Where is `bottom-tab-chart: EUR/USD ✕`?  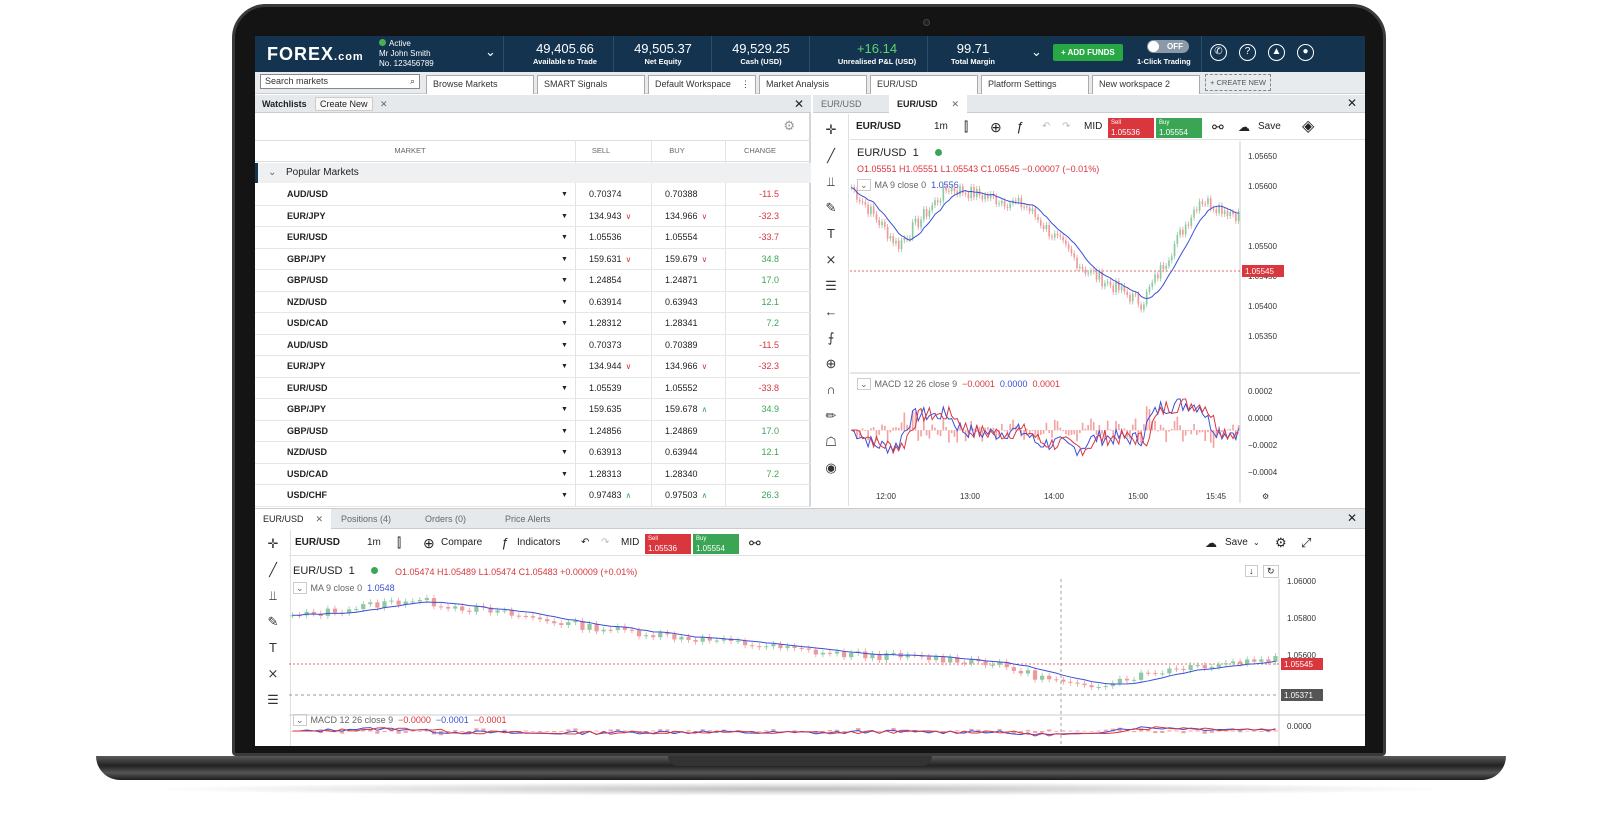
bottom-tab-chart: EUR/USD ✕ is located at coordinates (293, 519).